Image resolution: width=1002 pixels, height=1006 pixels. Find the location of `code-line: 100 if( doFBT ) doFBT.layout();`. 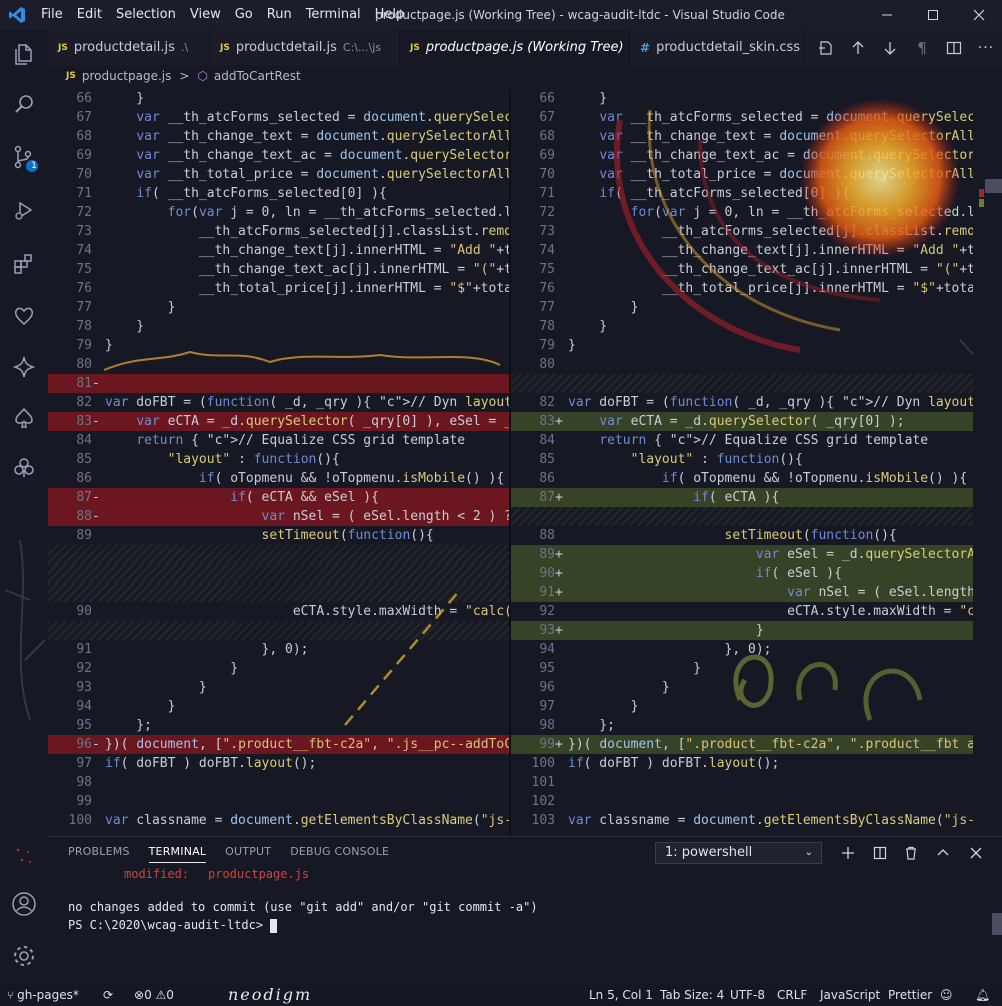

code-line: 100 if( doFBT ) doFBT.layout(); is located at coordinates (742, 763).